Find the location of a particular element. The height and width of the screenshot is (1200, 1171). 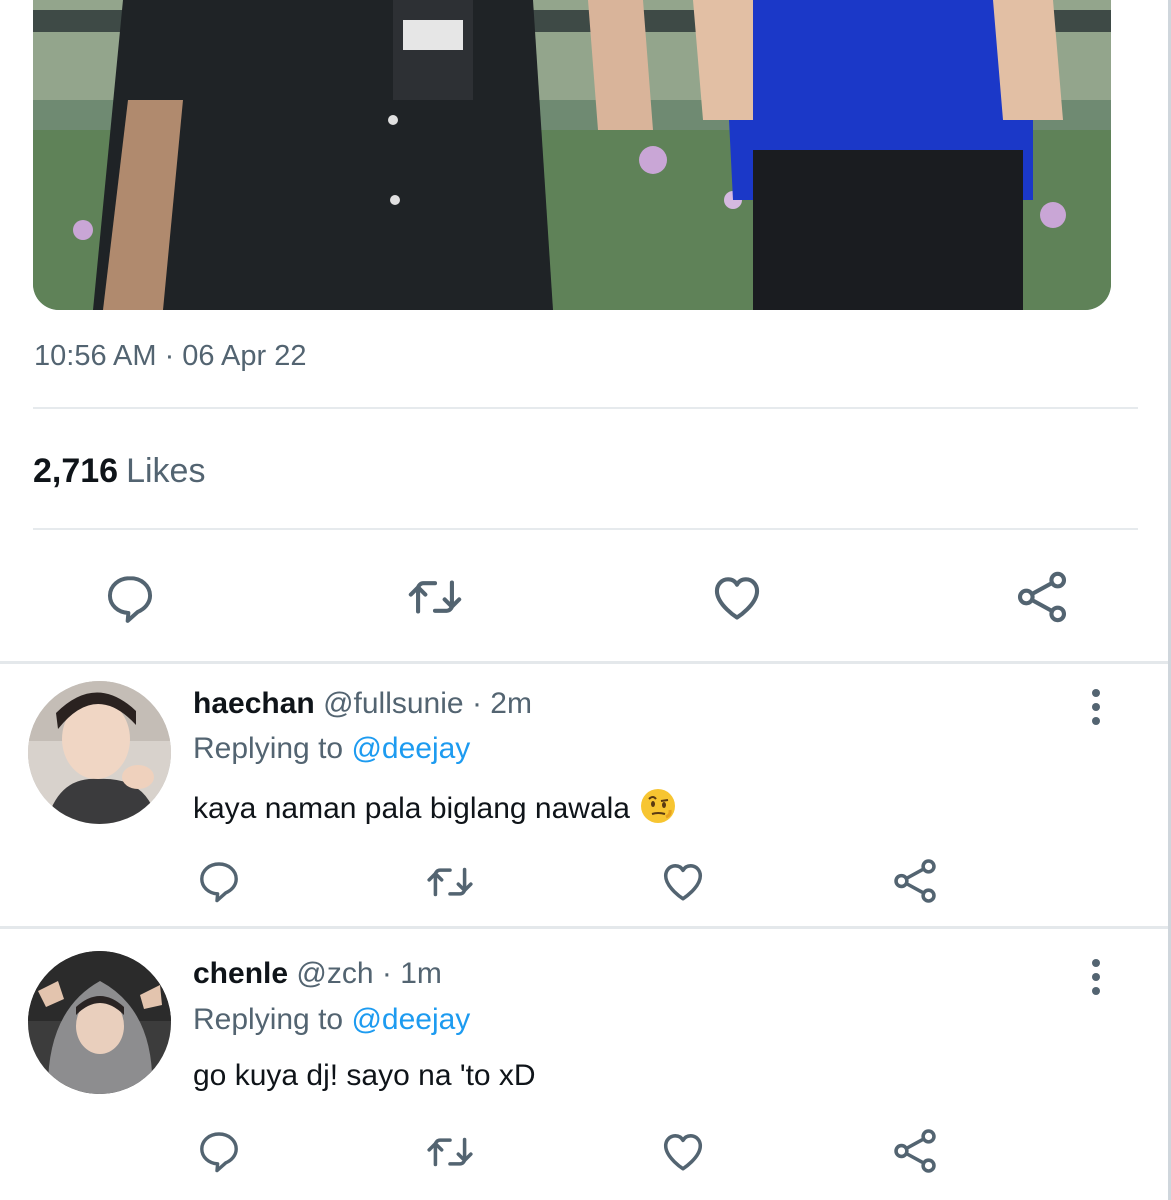

raised-eyebrow-emoji is located at coordinates (658, 806).